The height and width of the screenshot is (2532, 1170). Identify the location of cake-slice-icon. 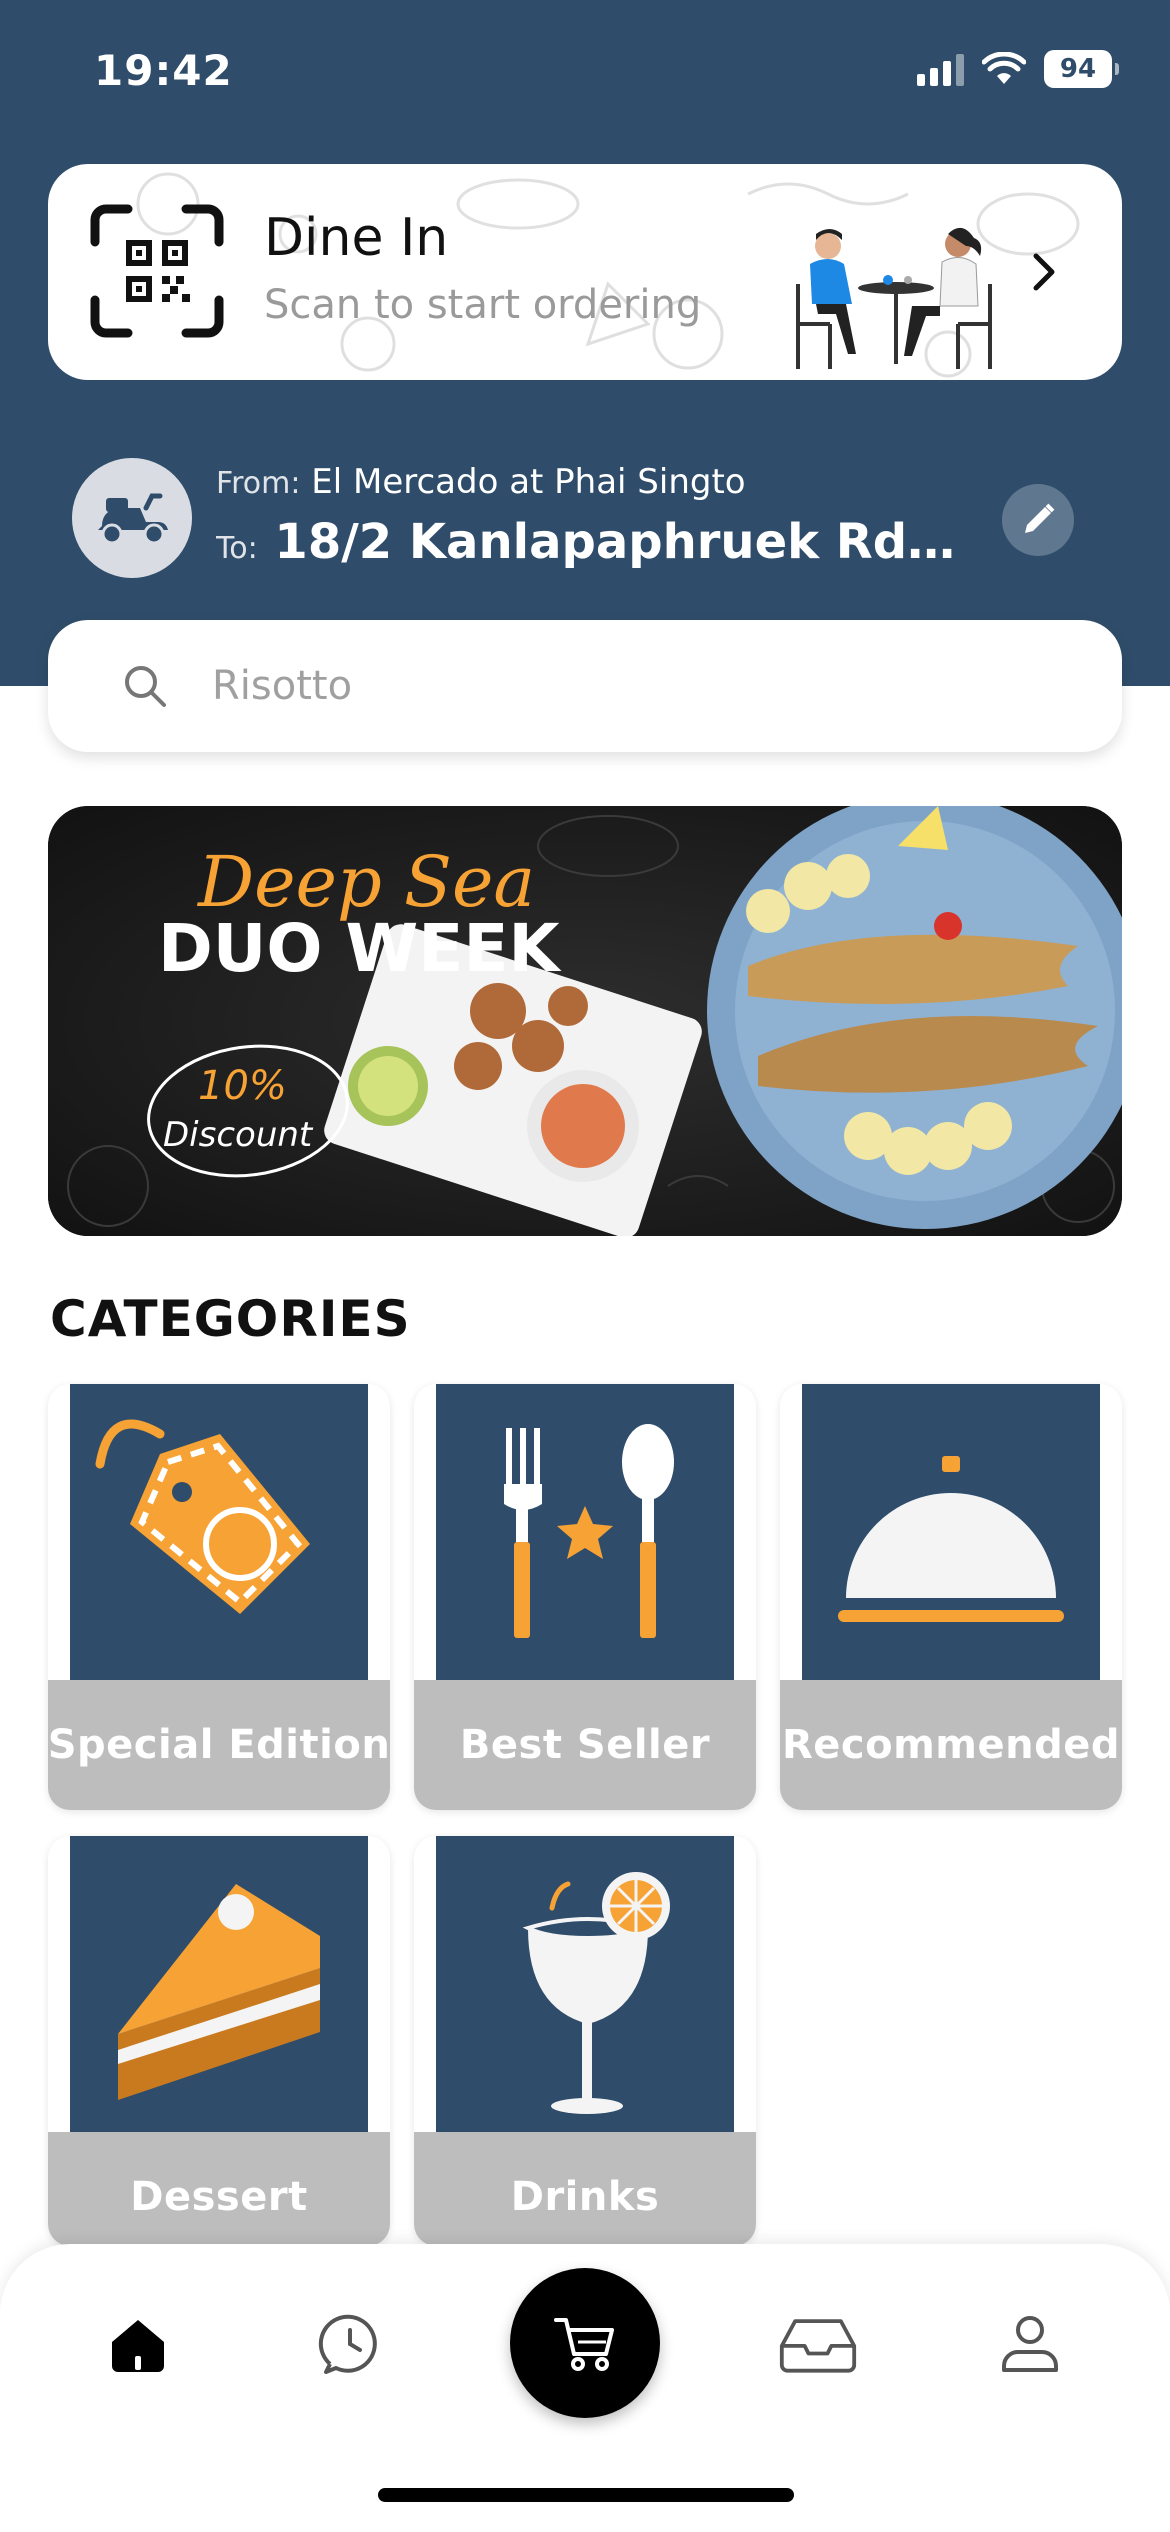
(219, 1992).